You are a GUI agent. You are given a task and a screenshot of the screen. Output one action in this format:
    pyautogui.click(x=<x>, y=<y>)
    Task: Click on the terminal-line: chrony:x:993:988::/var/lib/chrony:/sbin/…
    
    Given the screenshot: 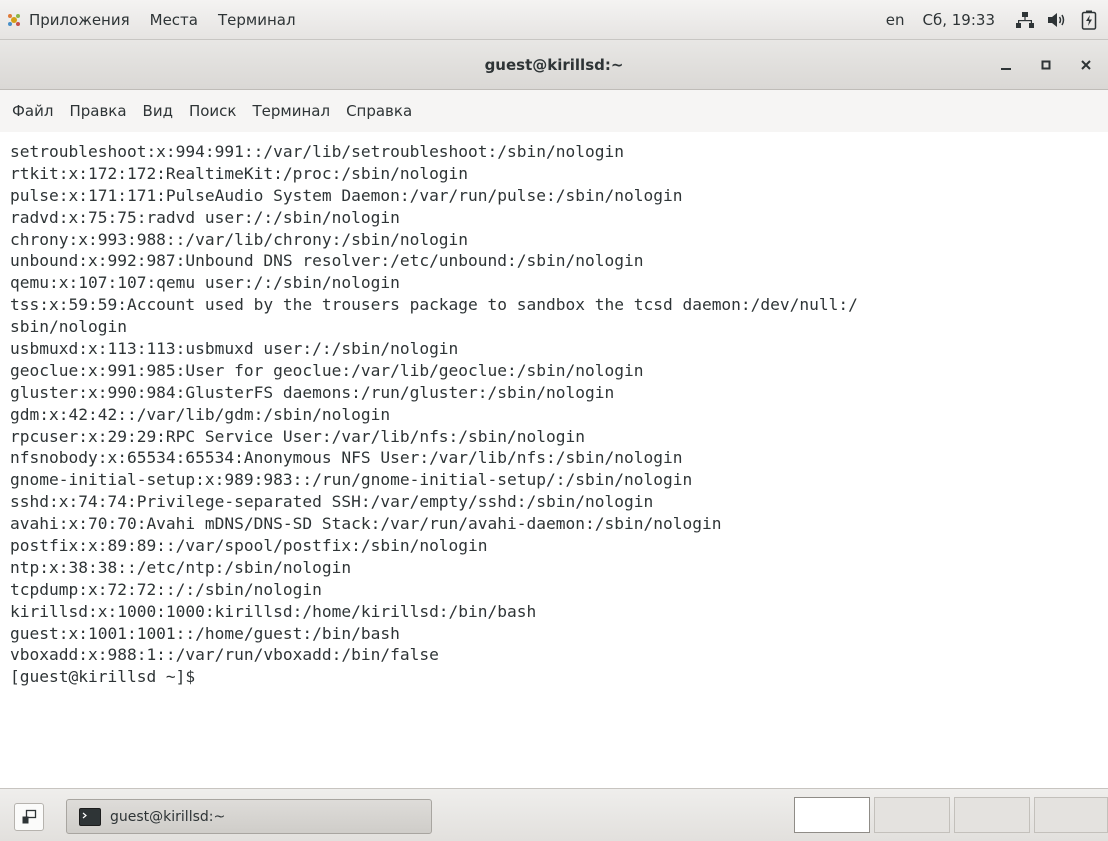 What is the action you would take?
    pyautogui.click(x=239, y=239)
    